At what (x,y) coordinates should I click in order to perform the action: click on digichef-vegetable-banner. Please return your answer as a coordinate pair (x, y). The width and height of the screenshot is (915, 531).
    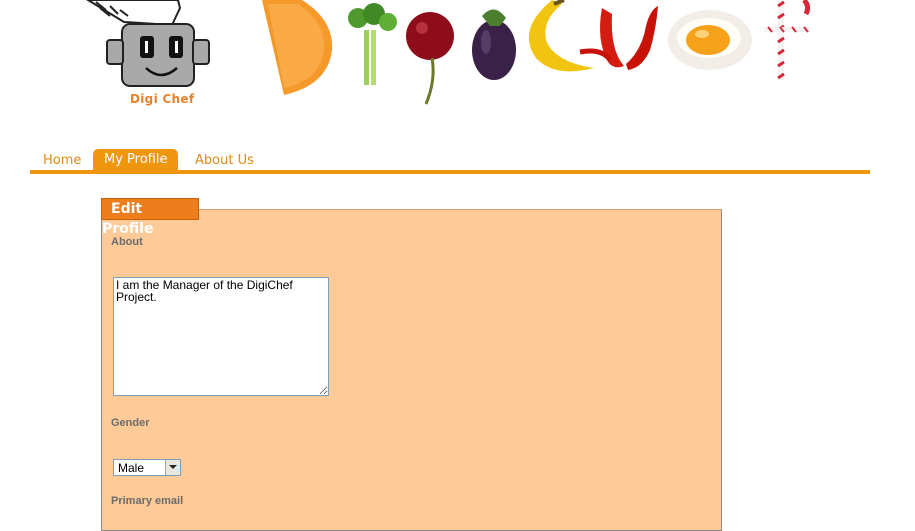
    Looking at the image, I should click on (536, 52).